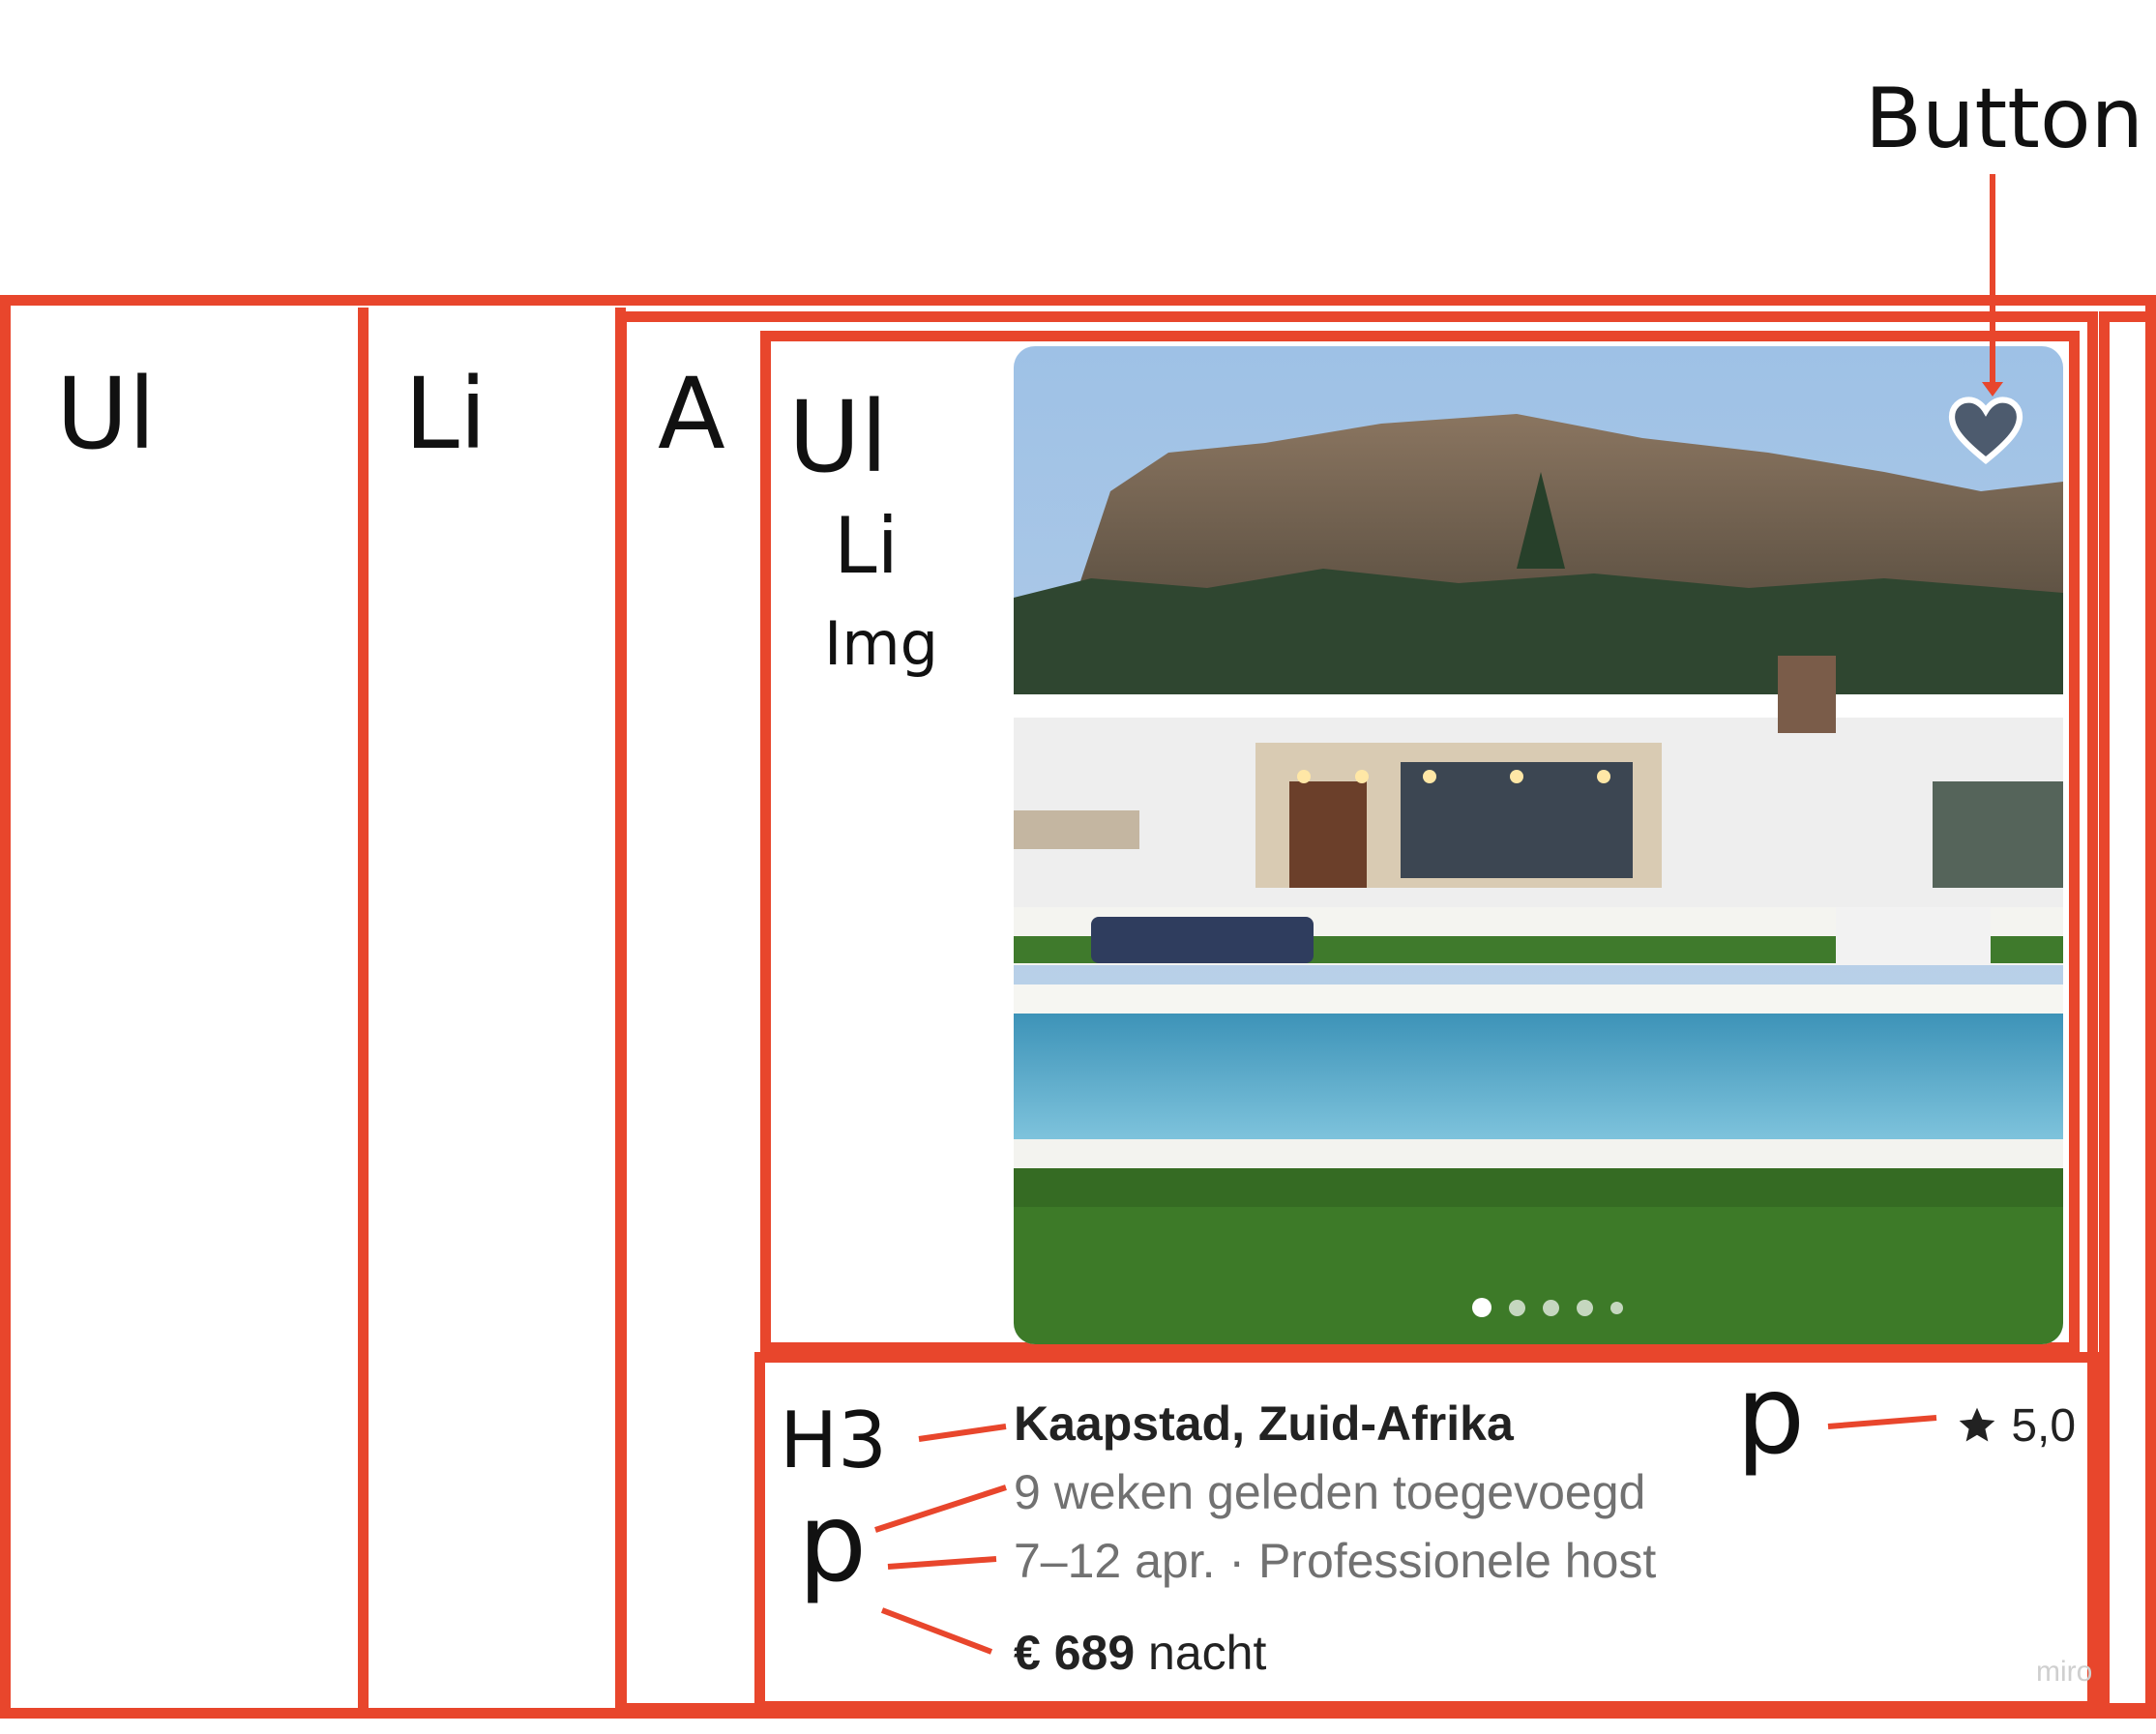 This screenshot has width=2156, height=1734. I want to click on favorite-button, so click(1985, 431).